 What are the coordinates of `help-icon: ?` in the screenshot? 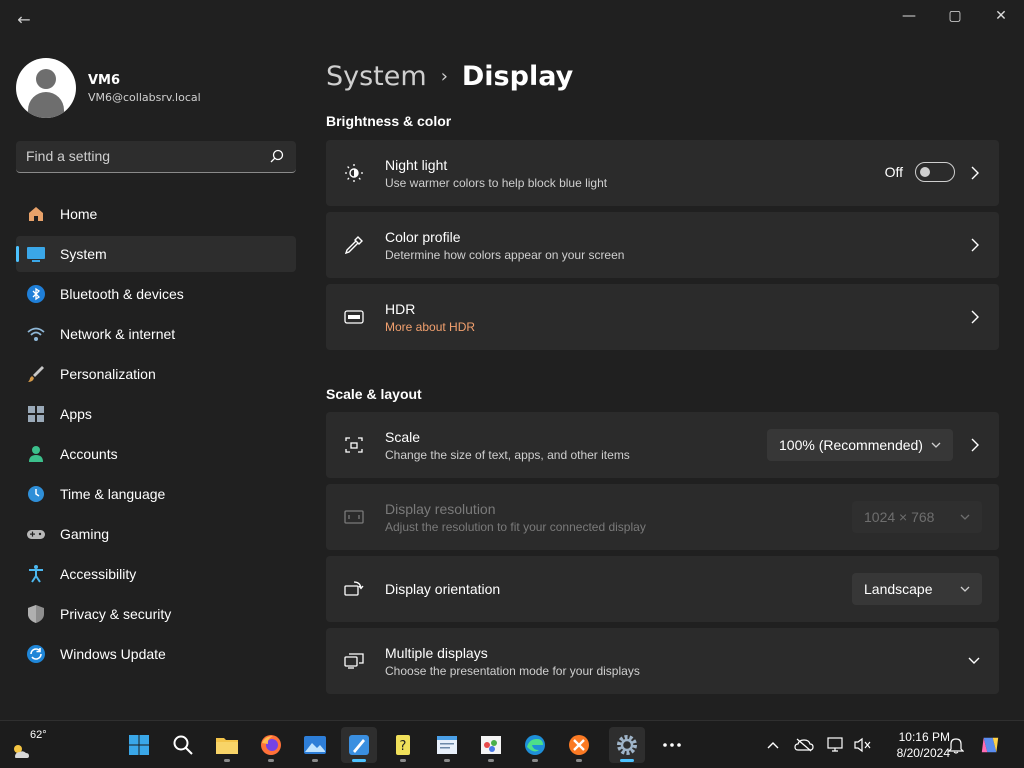 It's located at (403, 745).